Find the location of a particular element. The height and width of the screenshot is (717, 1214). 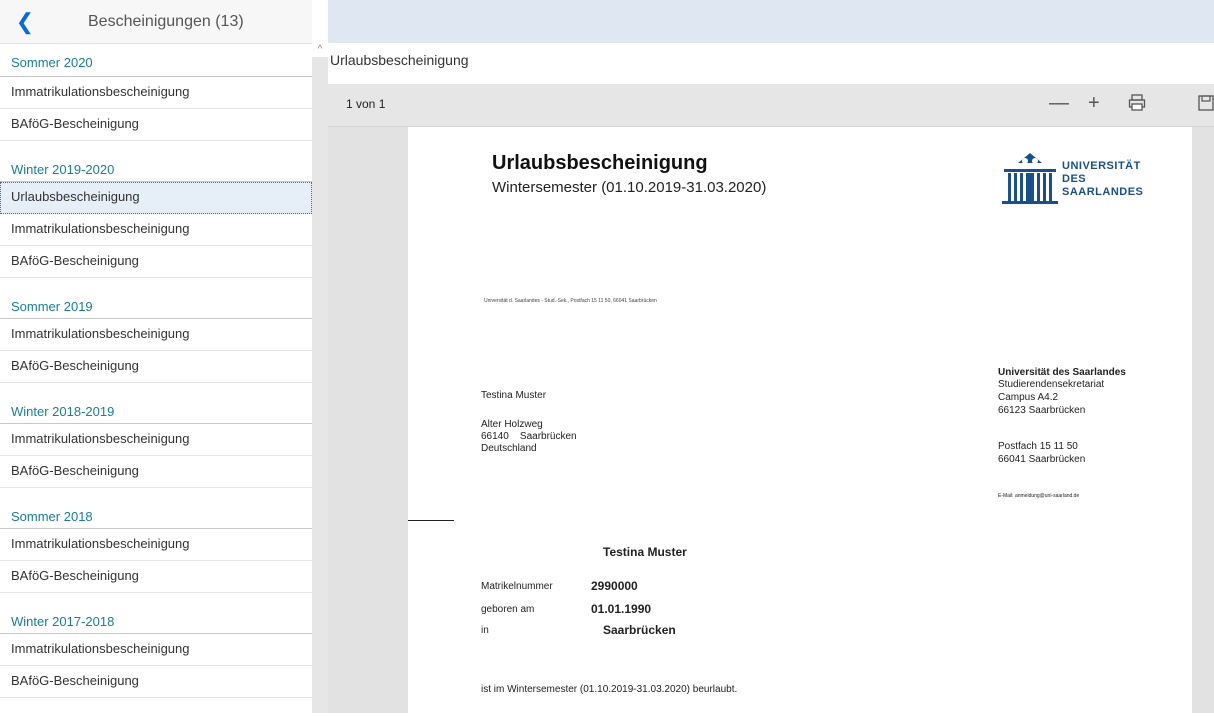

save-icon is located at coordinates (1206, 106).